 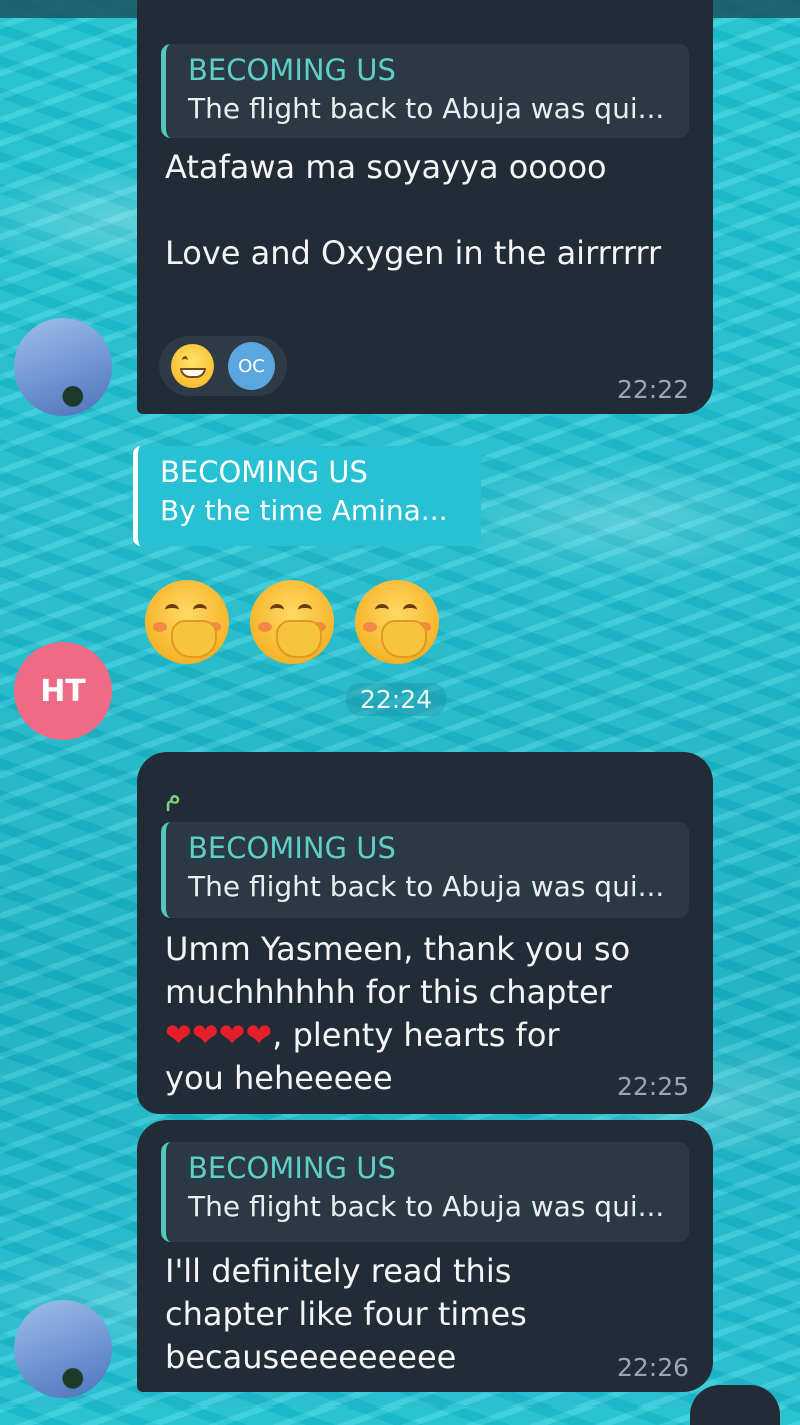 I want to click on message-line: muchhhhhh for this chapter, so click(x=388, y=992).